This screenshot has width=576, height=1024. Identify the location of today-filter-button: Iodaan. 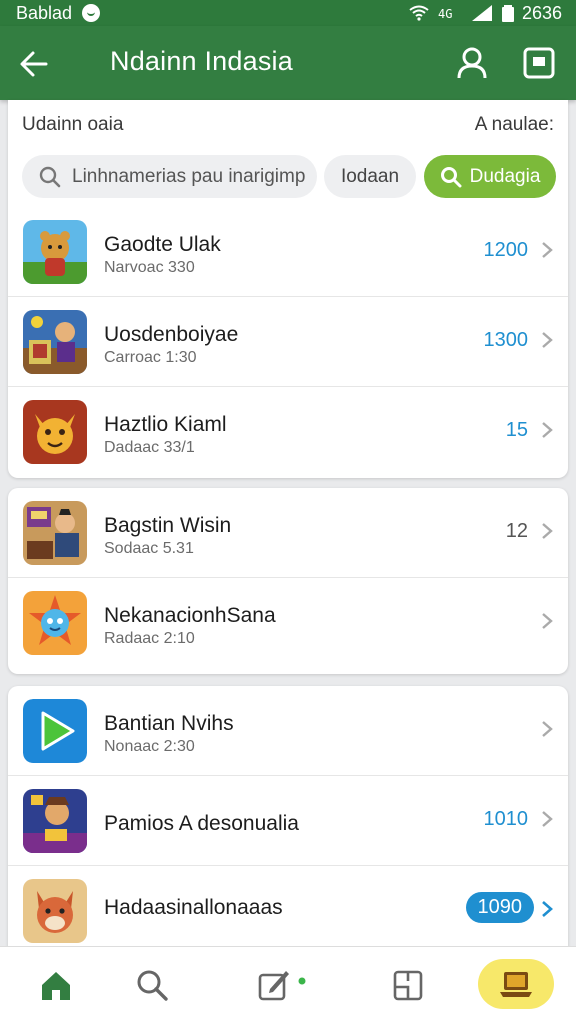
(370, 176).